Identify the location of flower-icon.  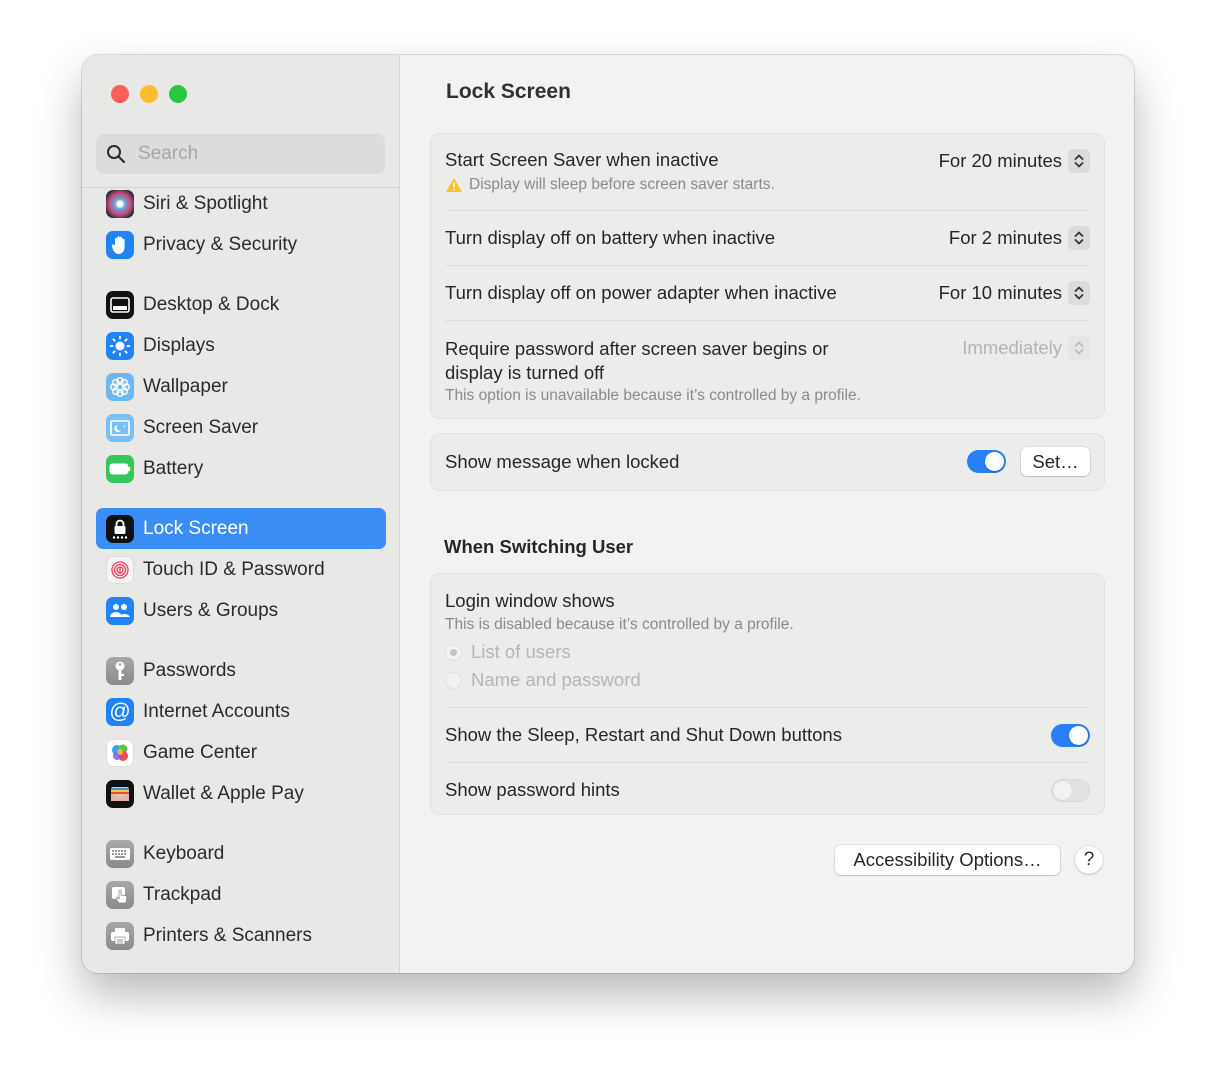
(120, 386).